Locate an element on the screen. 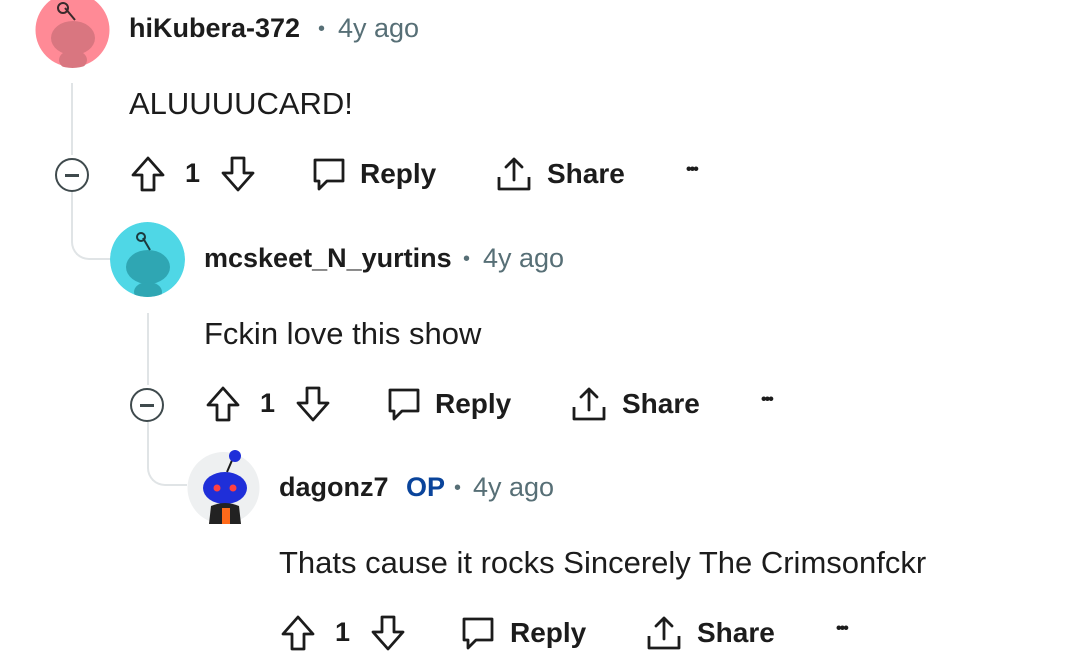 This screenshot has width=1080, height=667. username: hiKubera-372 is located at coordinates (214, 28).